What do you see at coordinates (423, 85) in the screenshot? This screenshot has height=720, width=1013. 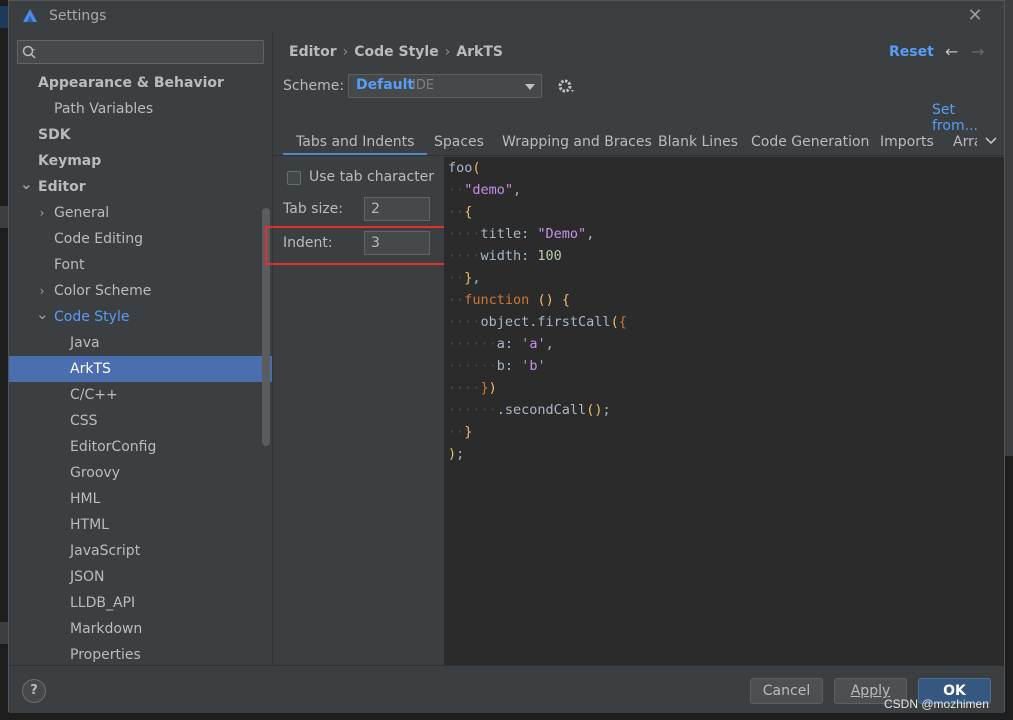 I see `scheme-type: IDE` at bounding box center [423, 85].